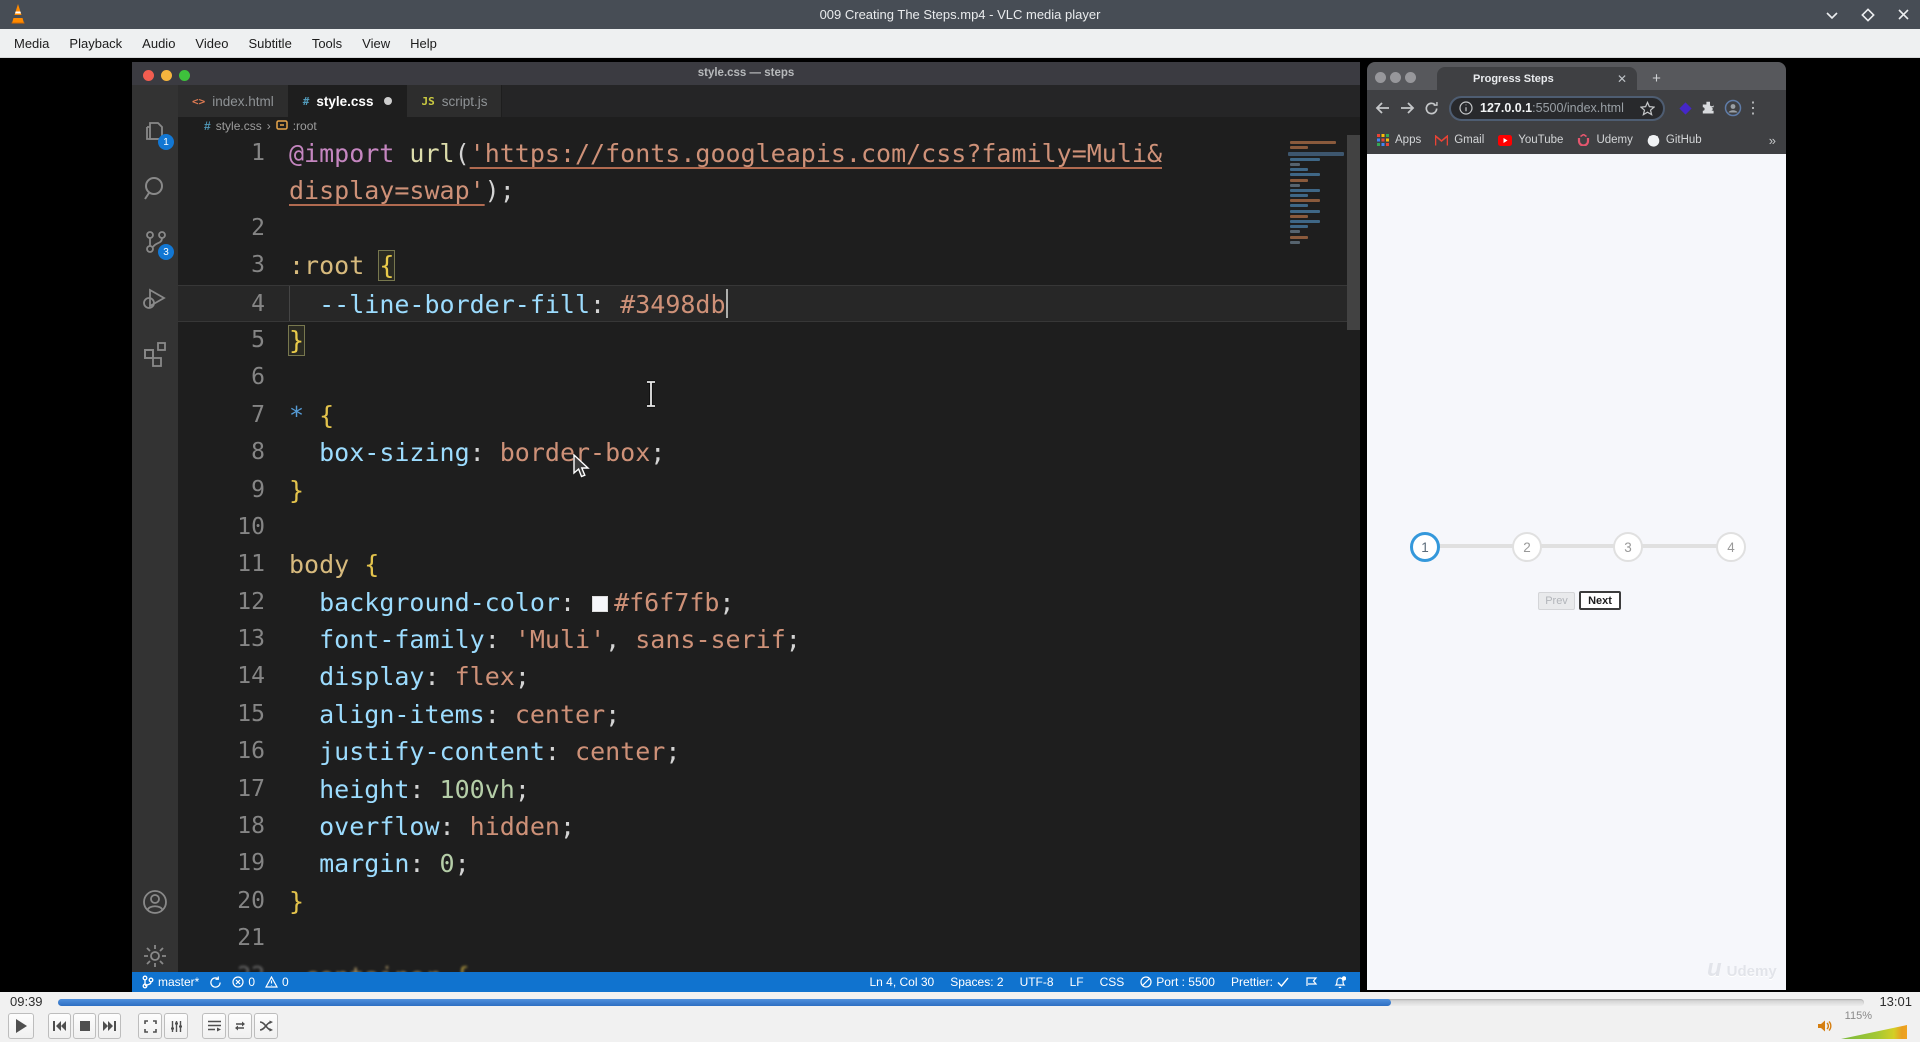  Describe the element at coordinates (1537, 78) in the screenshot. I see `browser-tab: Progress Steps ✕` at that location.